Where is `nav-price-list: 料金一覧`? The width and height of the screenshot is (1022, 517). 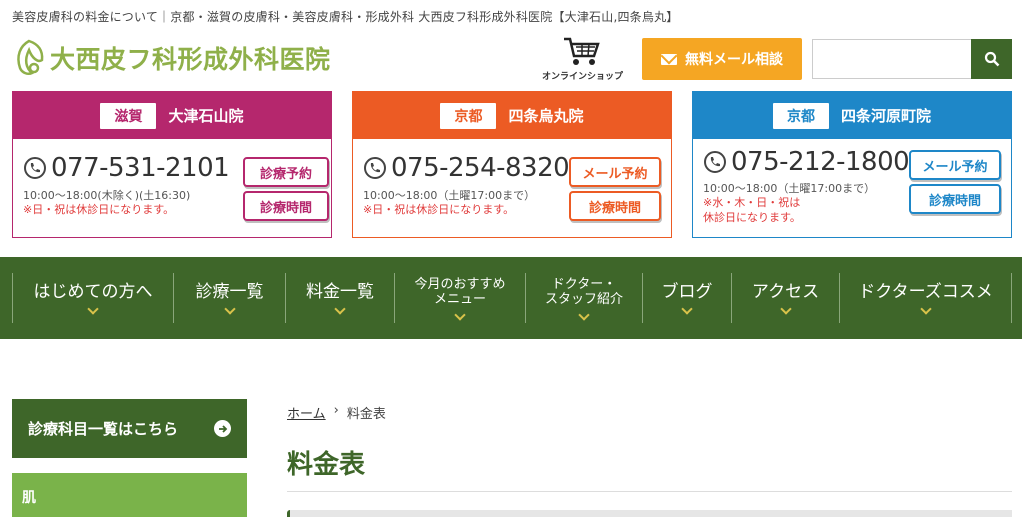 nav-price-list: 料金一覧 is located at coordinates (339, 298).